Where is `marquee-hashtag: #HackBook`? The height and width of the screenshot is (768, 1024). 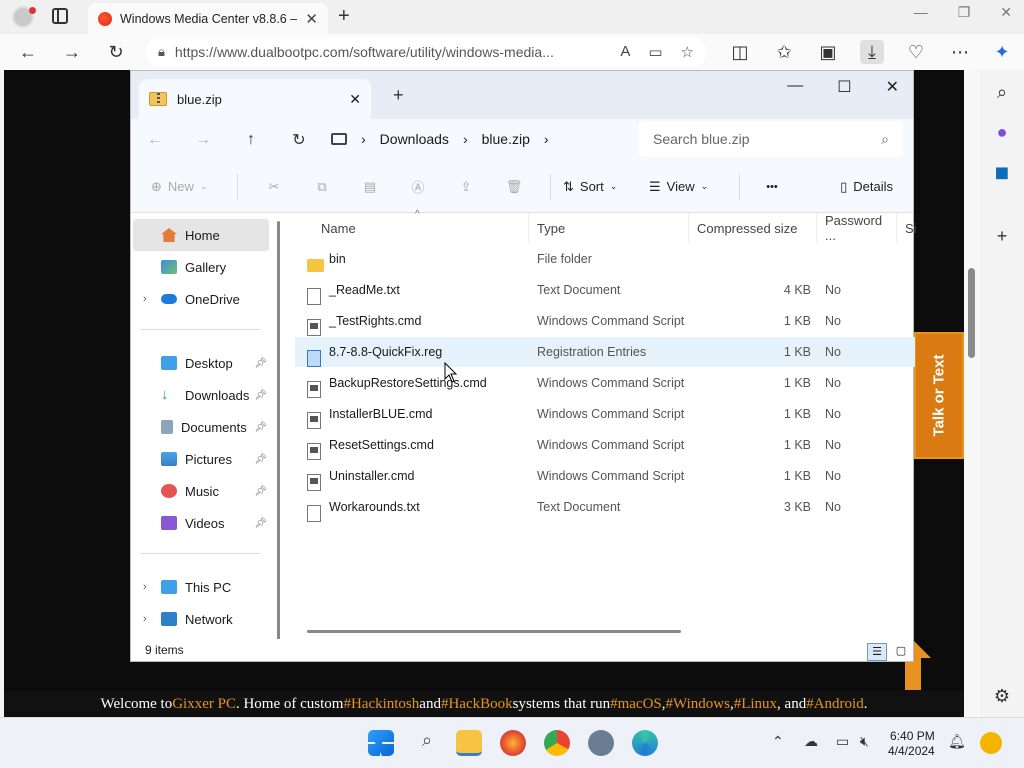
marquee-hashtag: #HackBook is located at coordinates (477, 704).